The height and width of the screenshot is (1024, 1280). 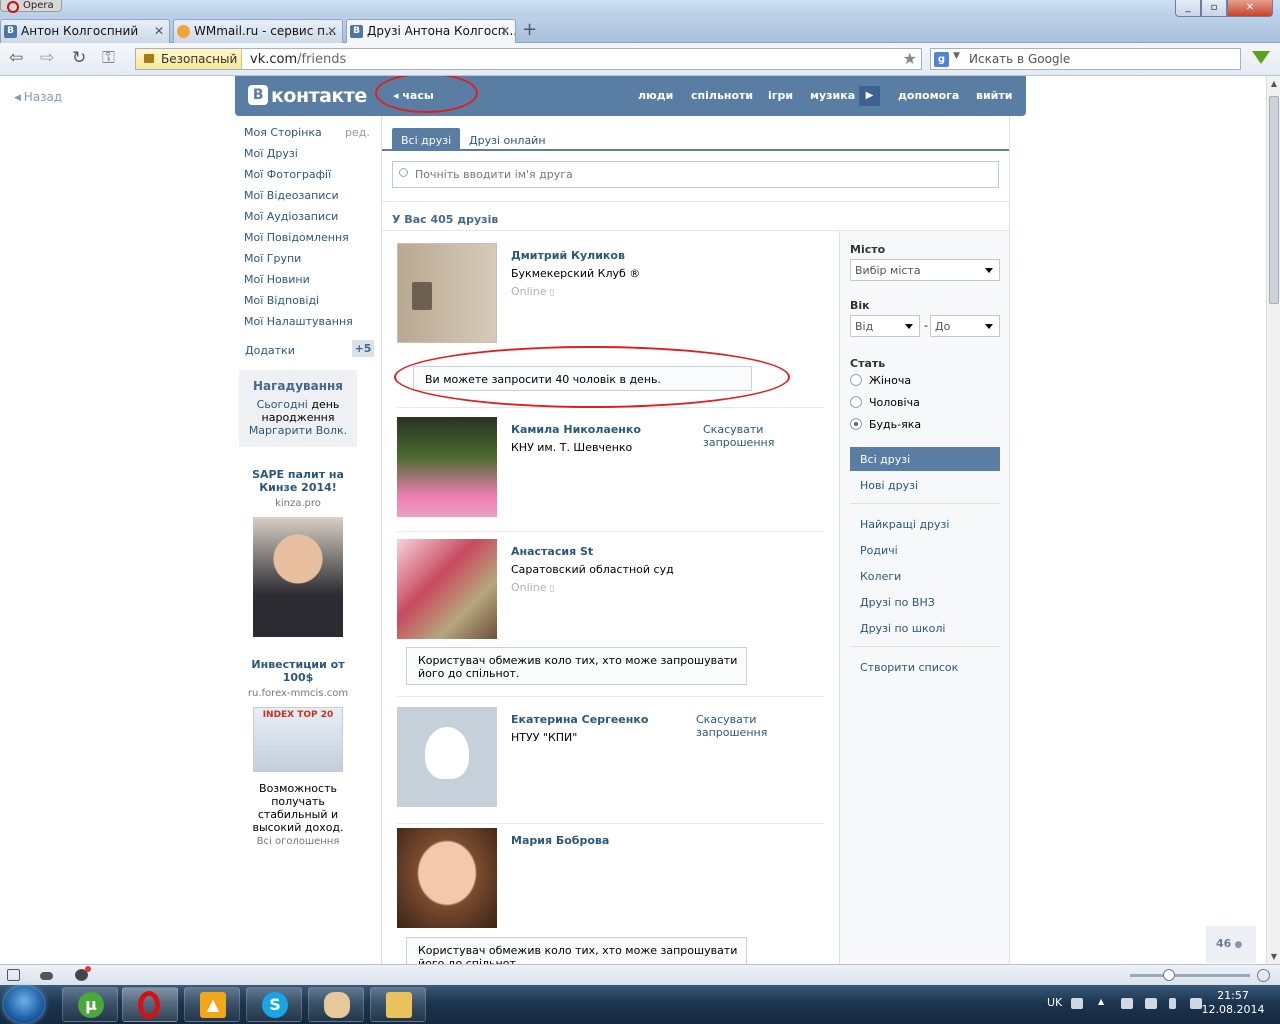 What do you see at coordinates (1273, 956) in the screenshot?
I see `scroll-down-icon: ▼` at bounding box center [1273, 956].